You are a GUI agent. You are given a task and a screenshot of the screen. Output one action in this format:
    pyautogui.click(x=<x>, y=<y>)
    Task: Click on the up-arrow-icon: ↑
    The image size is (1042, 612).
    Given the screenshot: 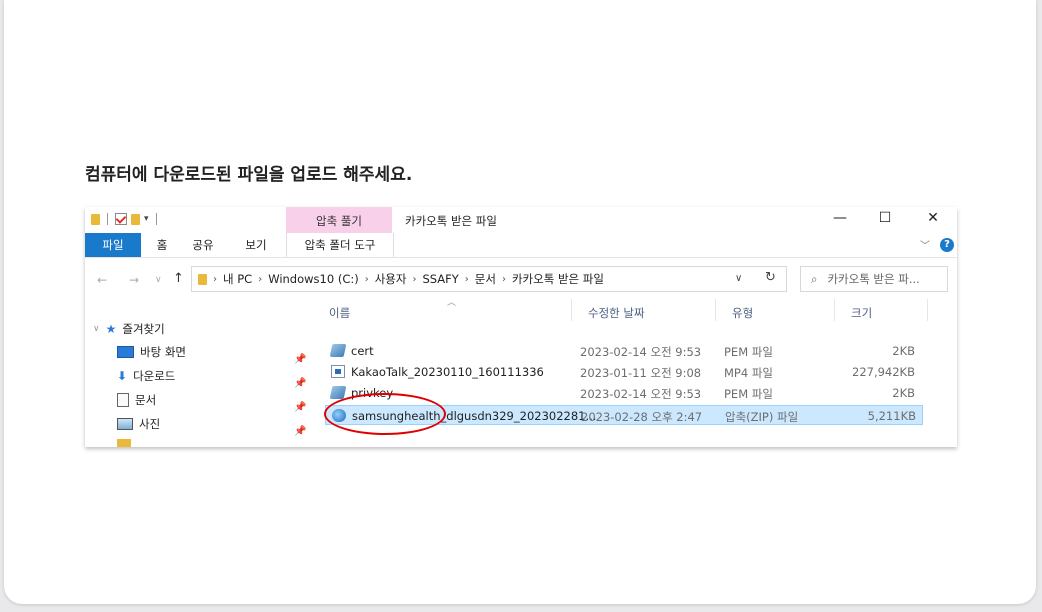 What is the action you would take?
    pyautogui.click(x=178, y=278)
    